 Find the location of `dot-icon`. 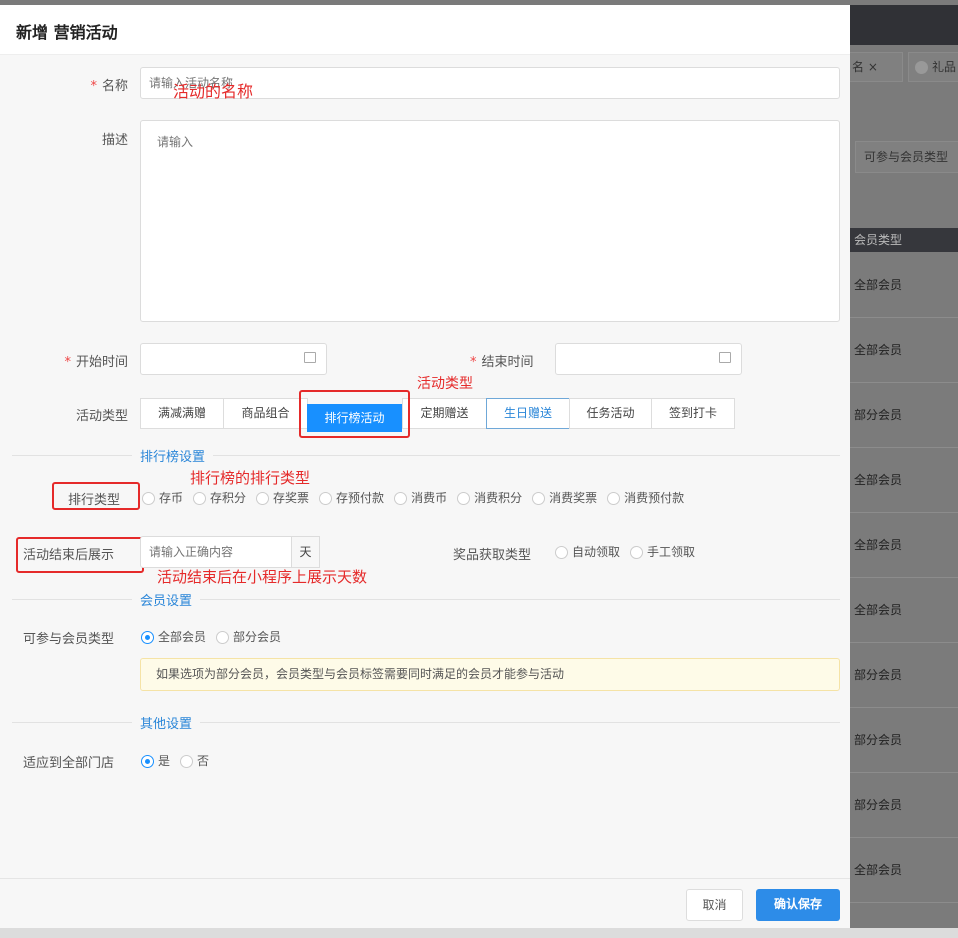

dot-icon is located at coordinates (921, 67).